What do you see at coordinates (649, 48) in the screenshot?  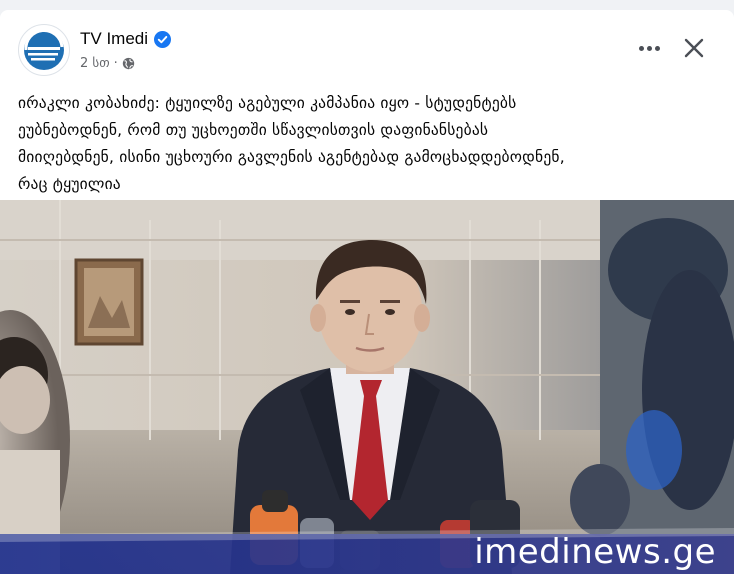 I see `more-options-button` at bounding box center [649, 48].